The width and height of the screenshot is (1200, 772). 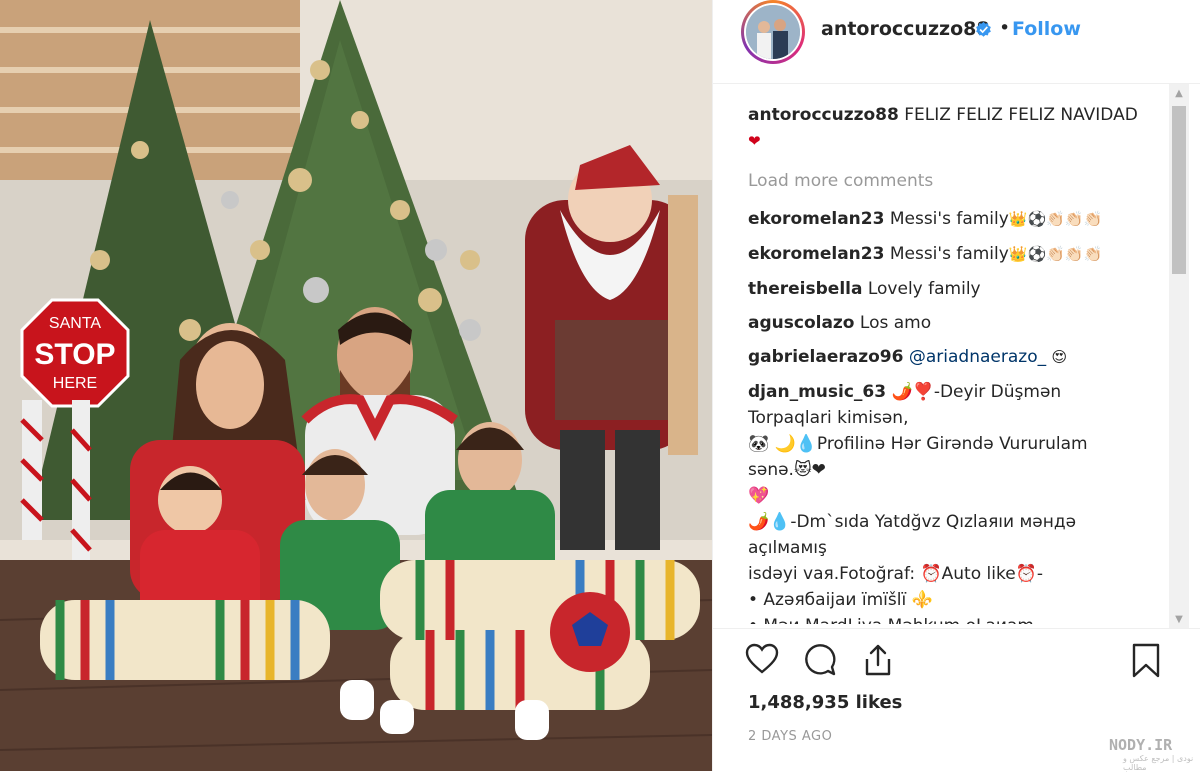 I want to click on comment-username: gabrielaerazo96, so click(x=825, y=357).